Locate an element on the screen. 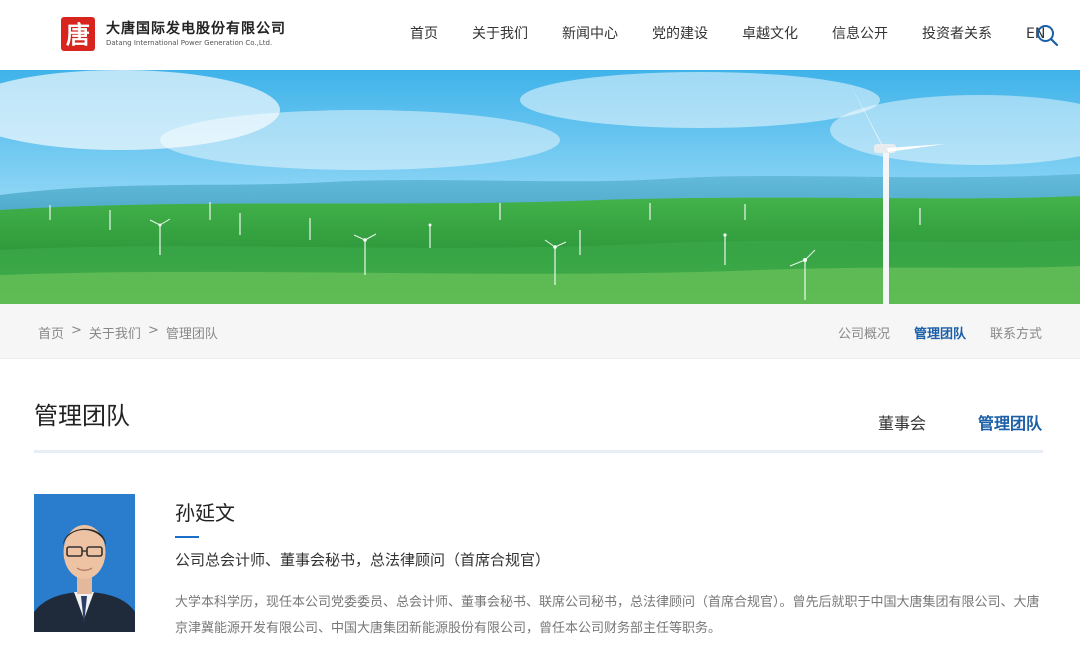 This screenshot has height=667, width=1080. breadcrumb: 首页 > 关于我们 > 管理团队 is located at coordinates (128, 332).